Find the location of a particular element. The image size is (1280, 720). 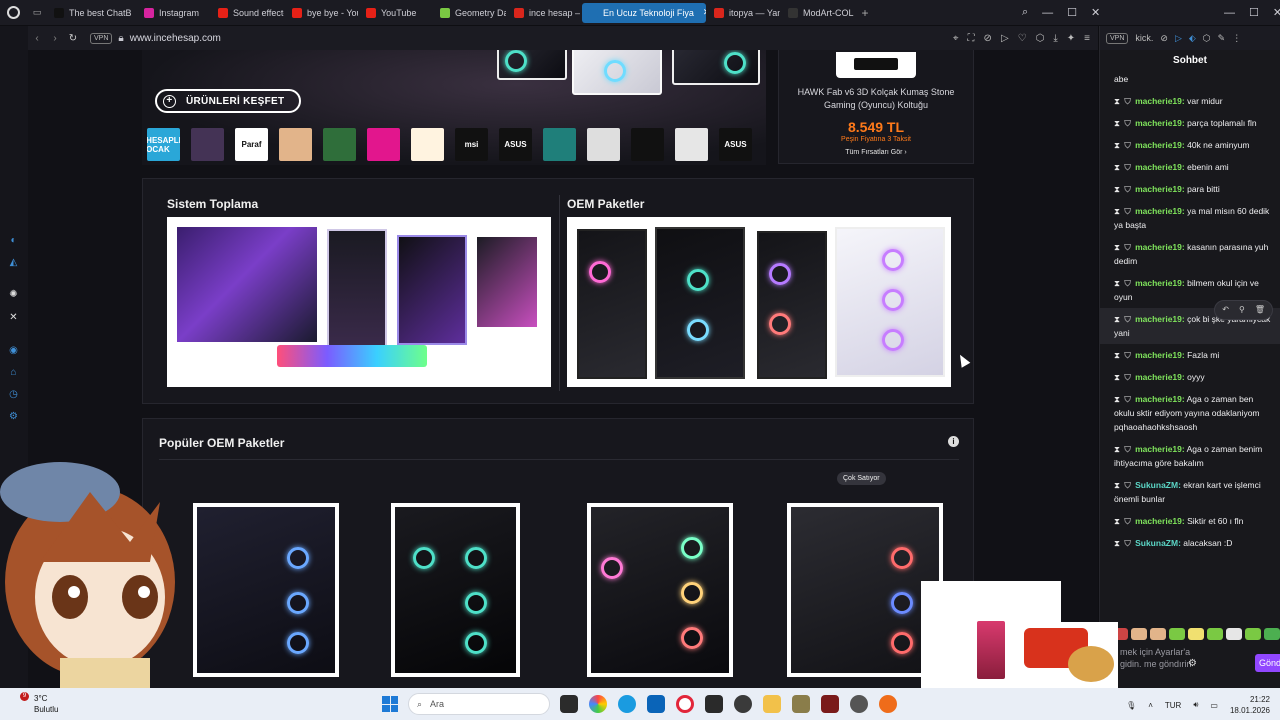

obs-icon is located at coordinates (743, 704).